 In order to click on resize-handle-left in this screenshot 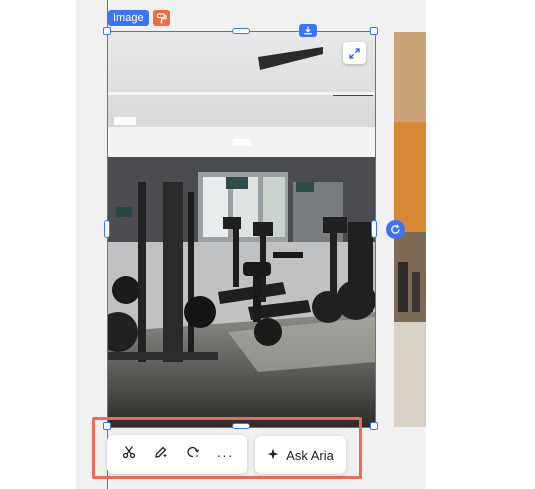, I will do `click(107, 229)`.